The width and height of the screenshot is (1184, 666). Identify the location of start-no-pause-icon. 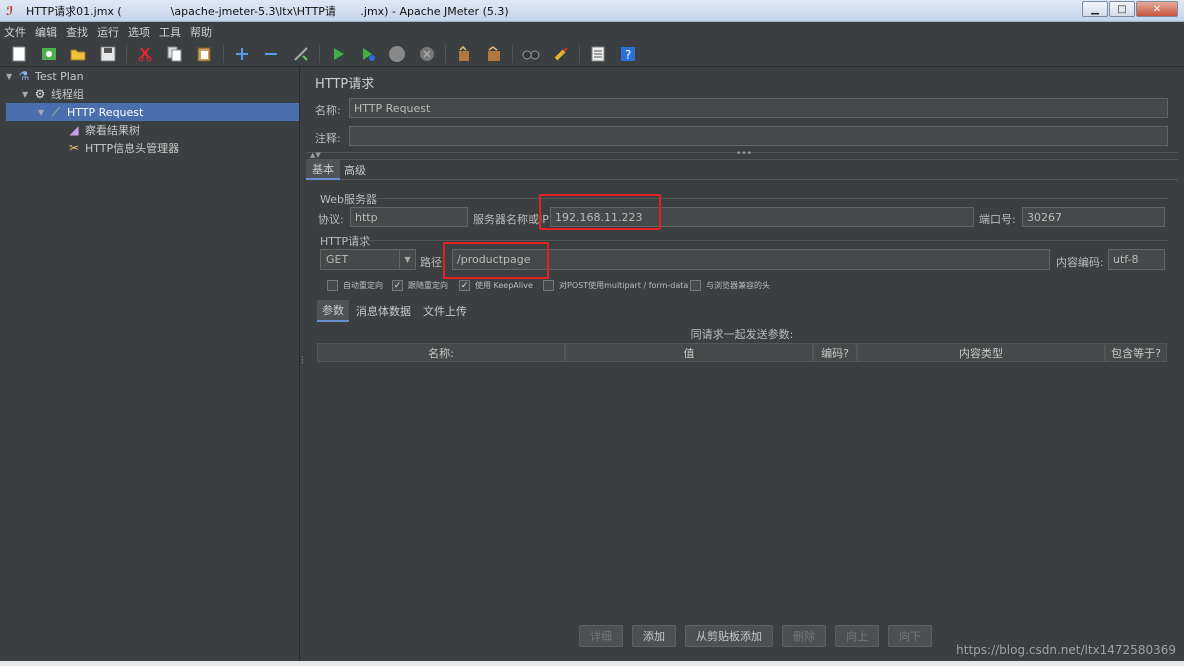
(368, 54).